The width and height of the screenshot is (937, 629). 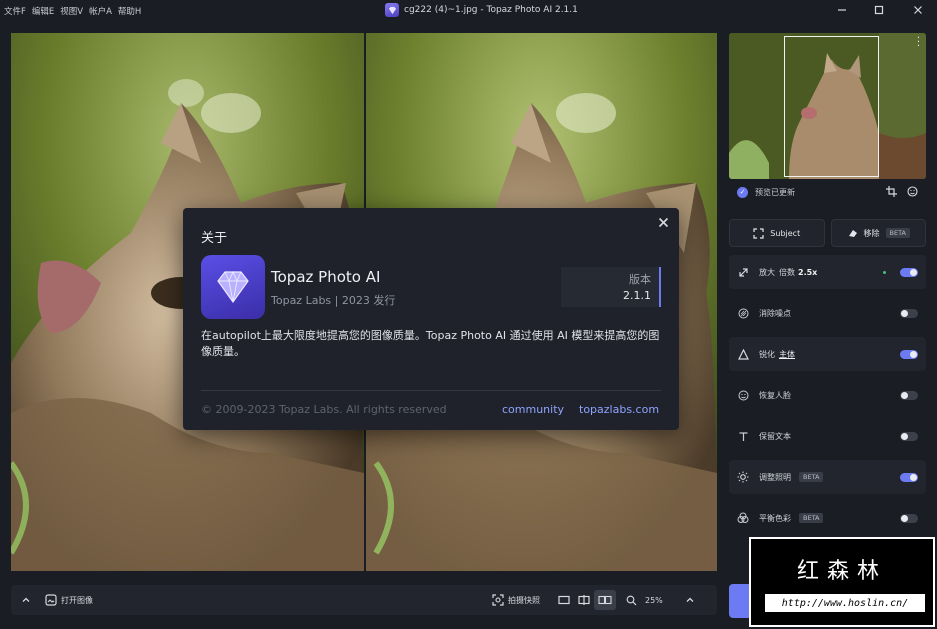 What do you see at coordinates (431, 390) in the screenshot?
I see `dialog-divider` at bounding box center [431, 390].